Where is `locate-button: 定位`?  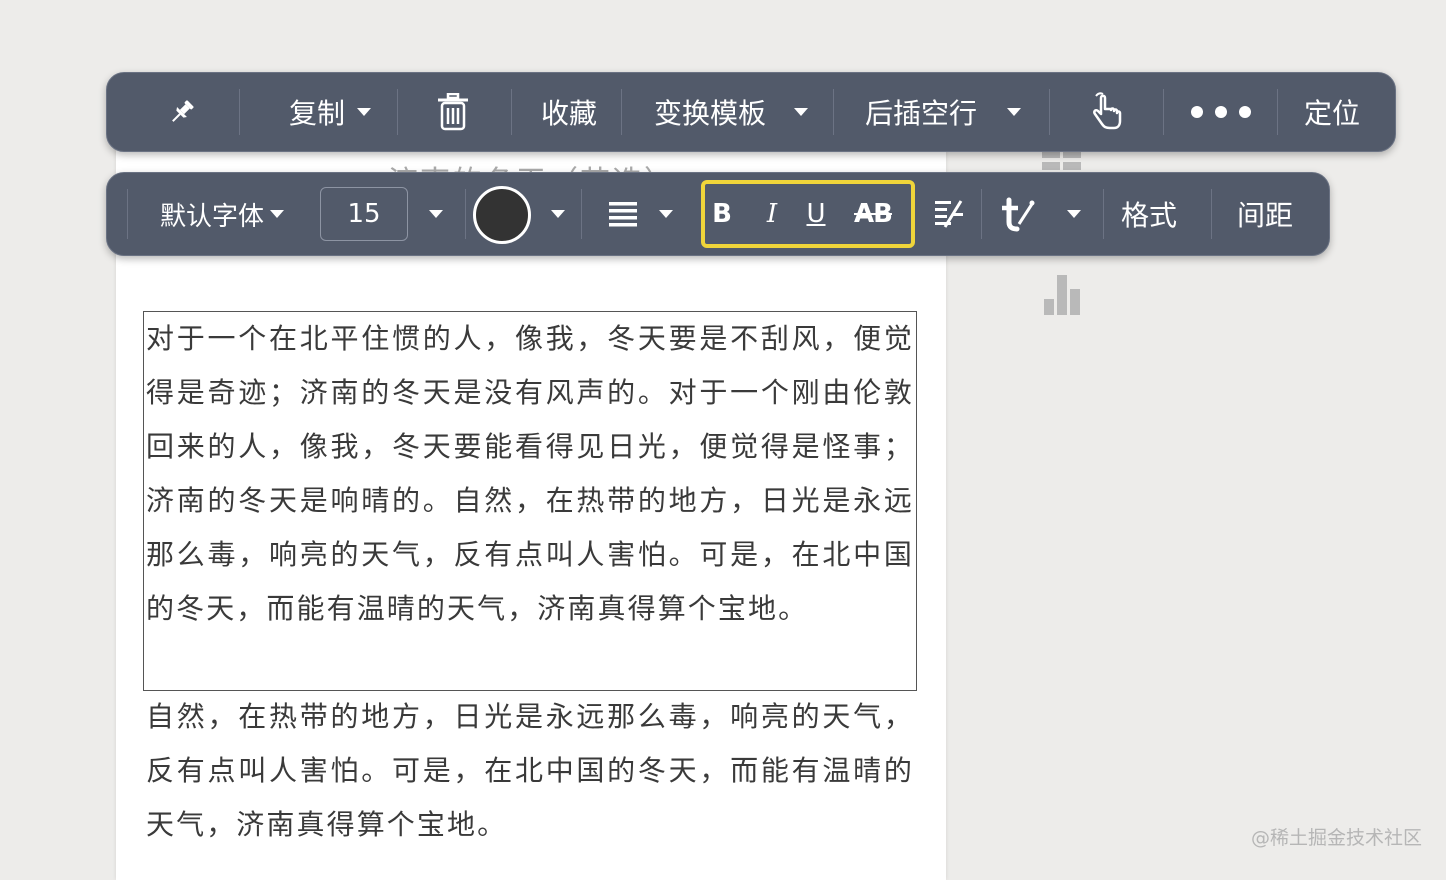
locate-button: 定位 is located at coordinates (1332, 112).